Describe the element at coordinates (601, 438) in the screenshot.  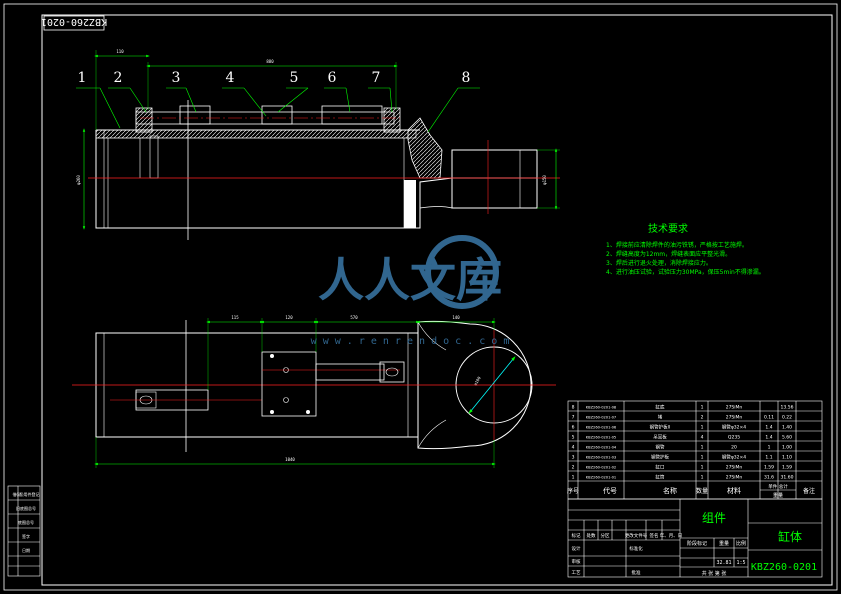
I see `bom-code: KBZ260-0201-05` at that location.